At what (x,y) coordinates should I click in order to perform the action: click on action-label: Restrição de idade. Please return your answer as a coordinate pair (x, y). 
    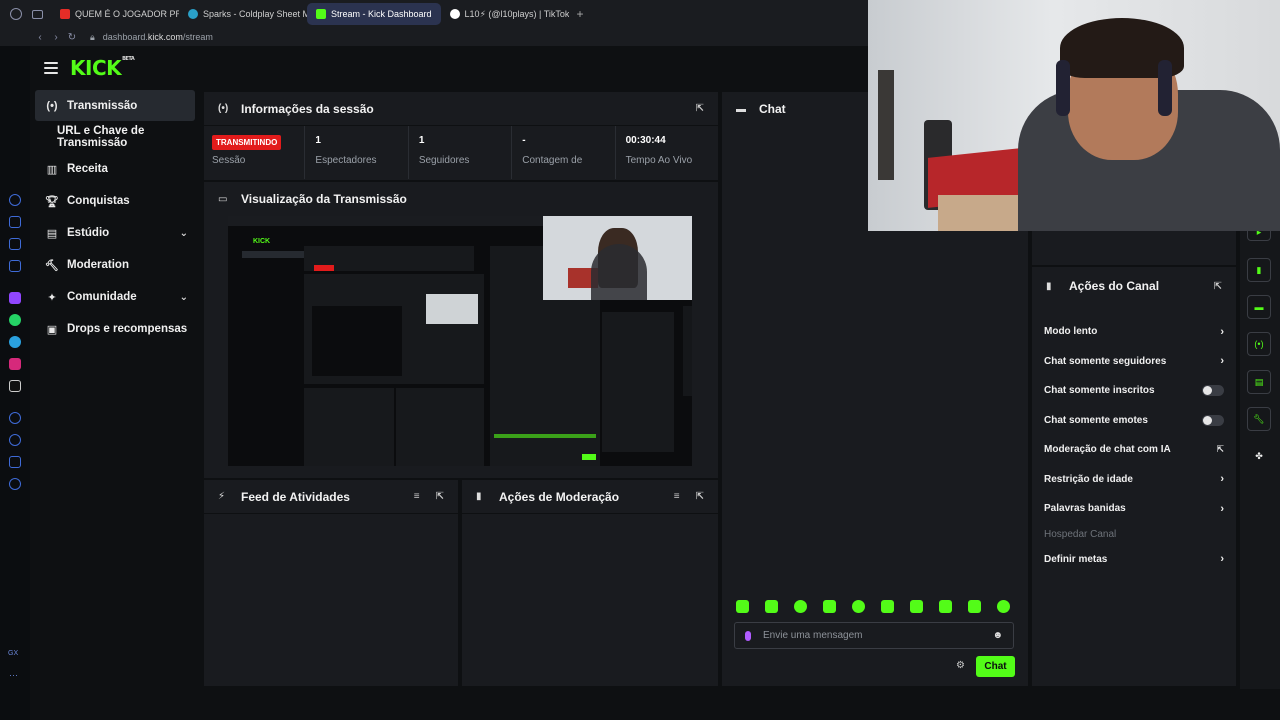
    Looking at the image, I should click on (1088, 479).